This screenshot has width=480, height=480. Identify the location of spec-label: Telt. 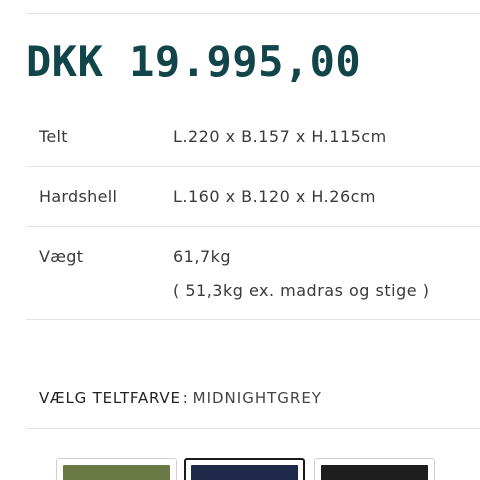
(53, 136).